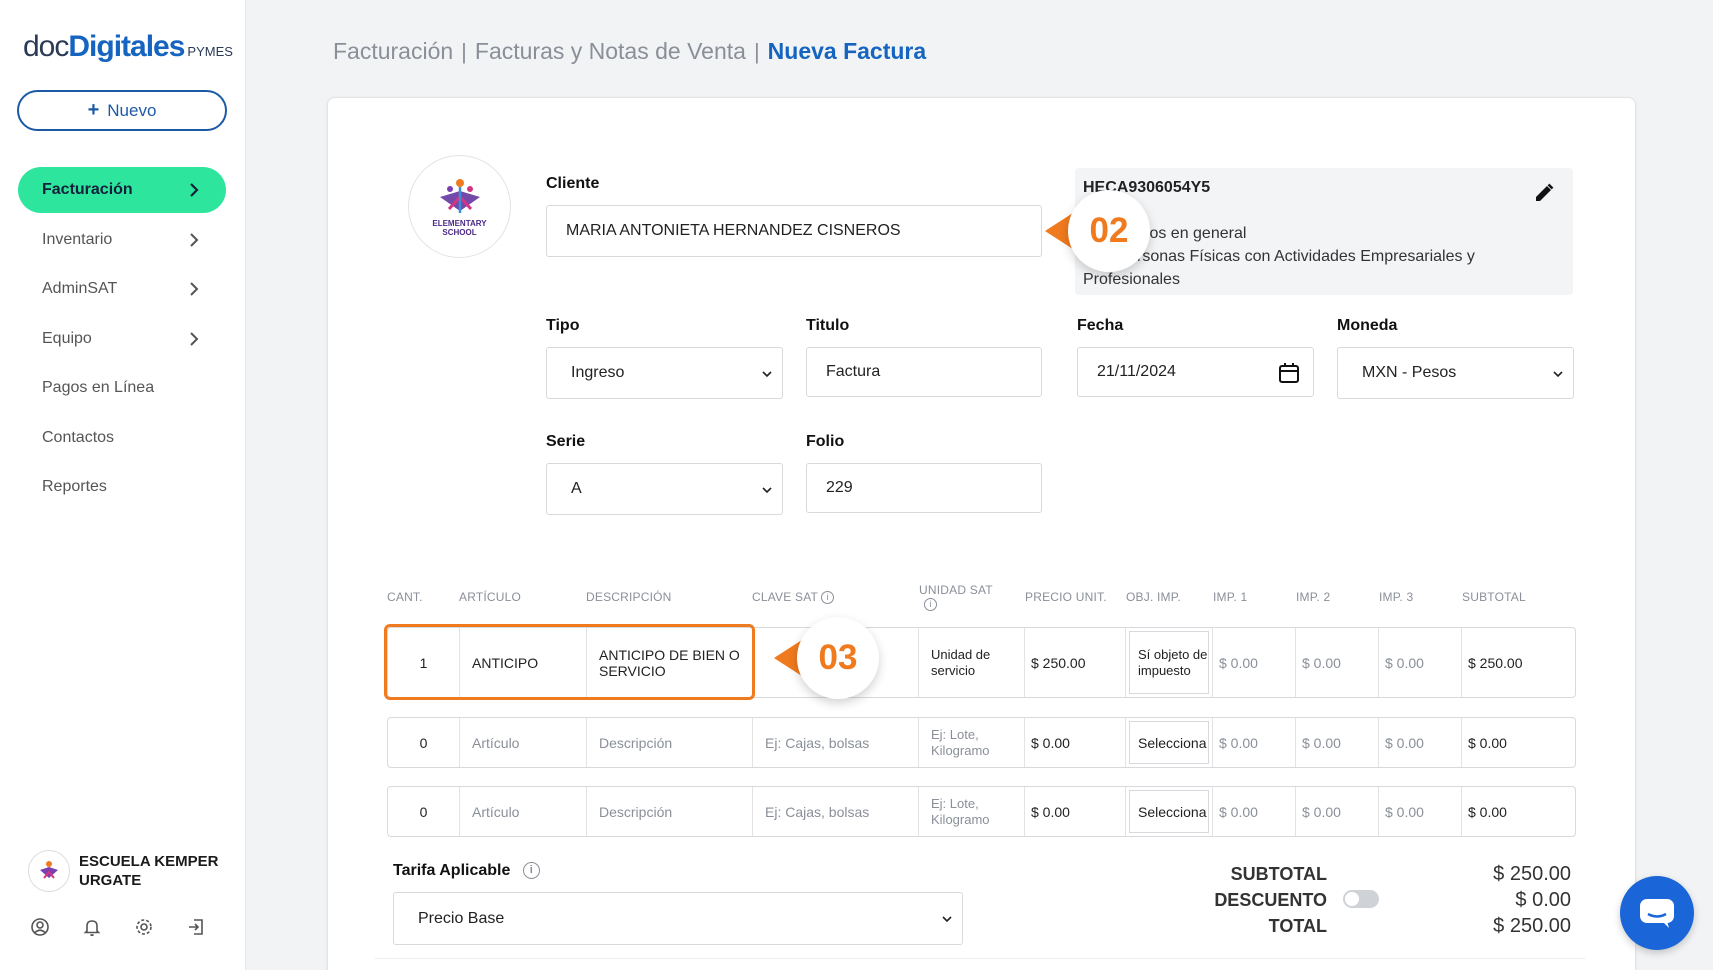 The image size is (1713, 970). Describe the element at coordinates (459, 232) in the screenshot. I see `school-logo-line2: SCHOOL` at that location.